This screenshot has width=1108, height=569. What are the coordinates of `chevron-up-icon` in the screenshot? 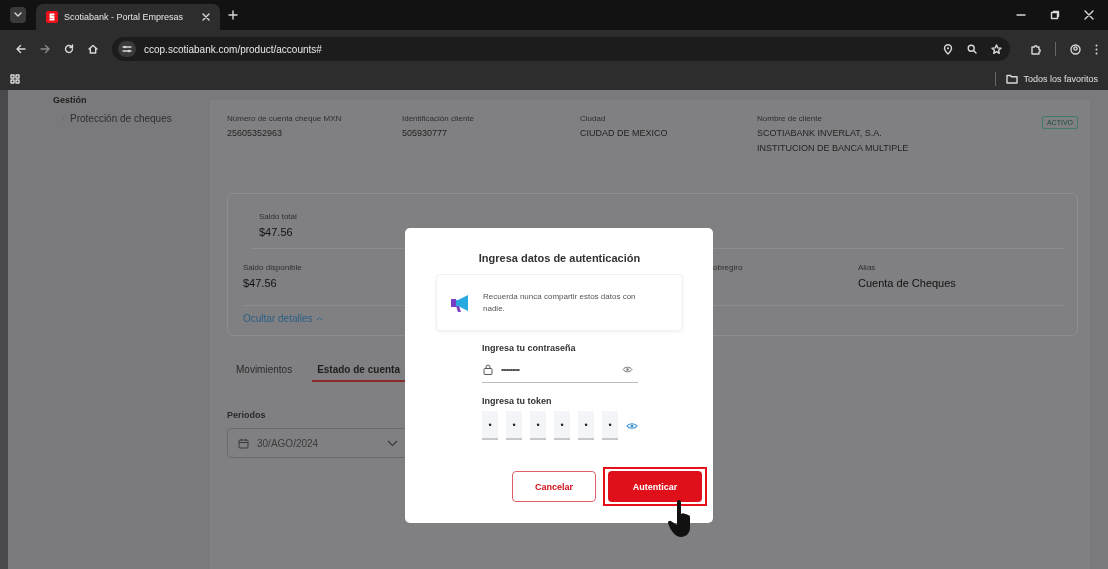 It's located at (320, 318).